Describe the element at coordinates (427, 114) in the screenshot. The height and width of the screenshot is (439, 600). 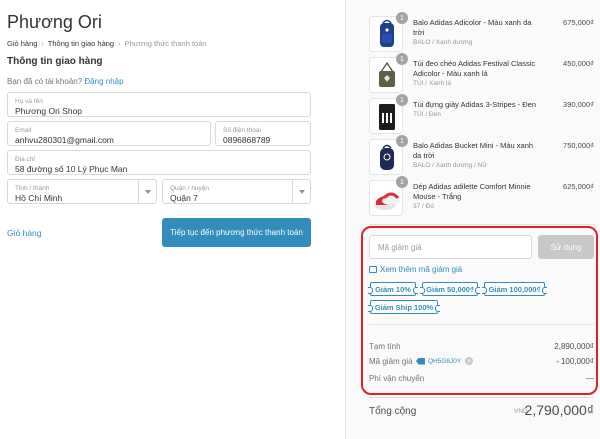
I see `product-variant: TÚI / Đen` at that location.